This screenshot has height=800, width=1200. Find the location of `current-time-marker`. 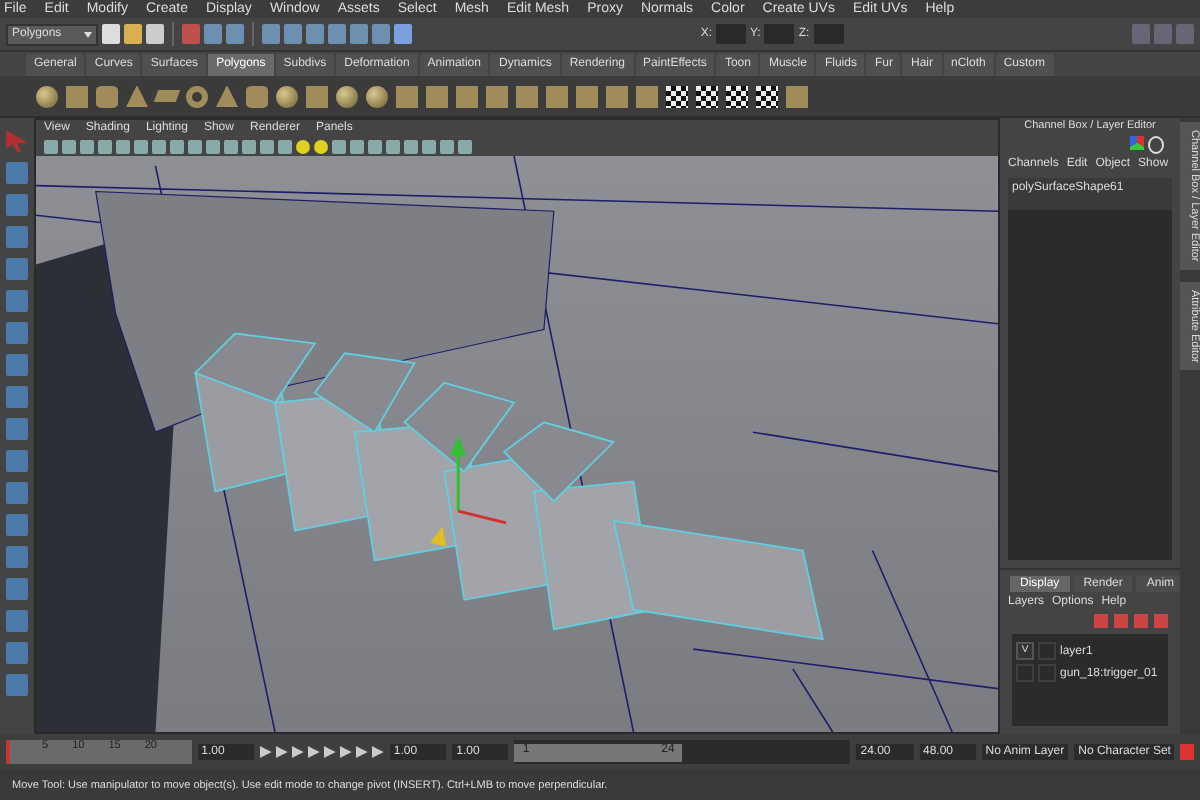

current-time-marker is located at coordinates (8, 752).